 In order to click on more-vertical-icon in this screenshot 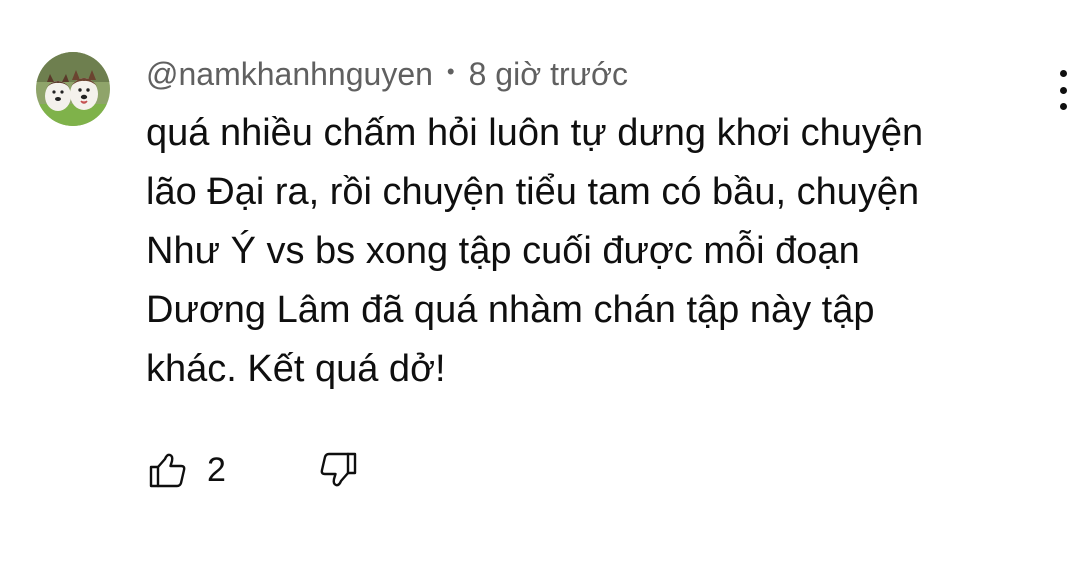, I will do `click(1063, 90)`.